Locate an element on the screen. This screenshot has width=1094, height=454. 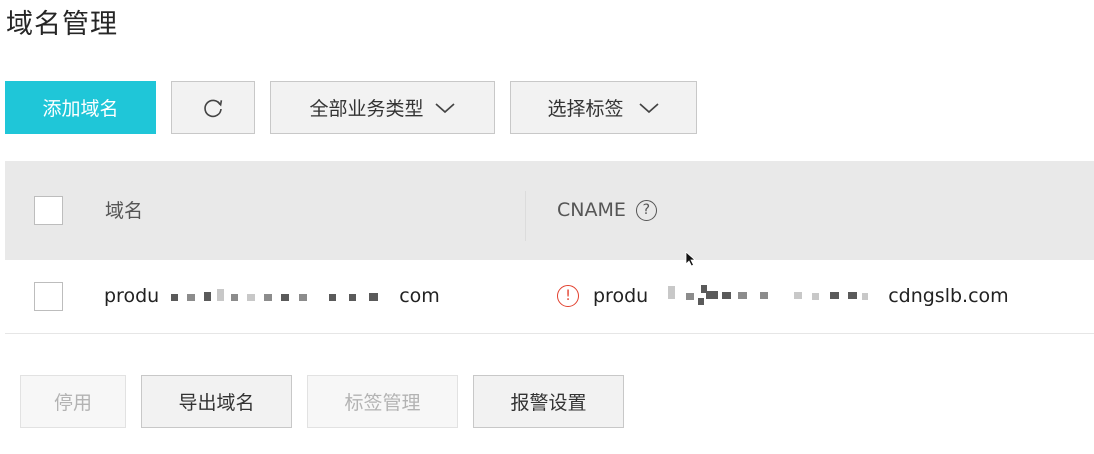
column-header-domain: 域名 is located at coordinates (124, 211).